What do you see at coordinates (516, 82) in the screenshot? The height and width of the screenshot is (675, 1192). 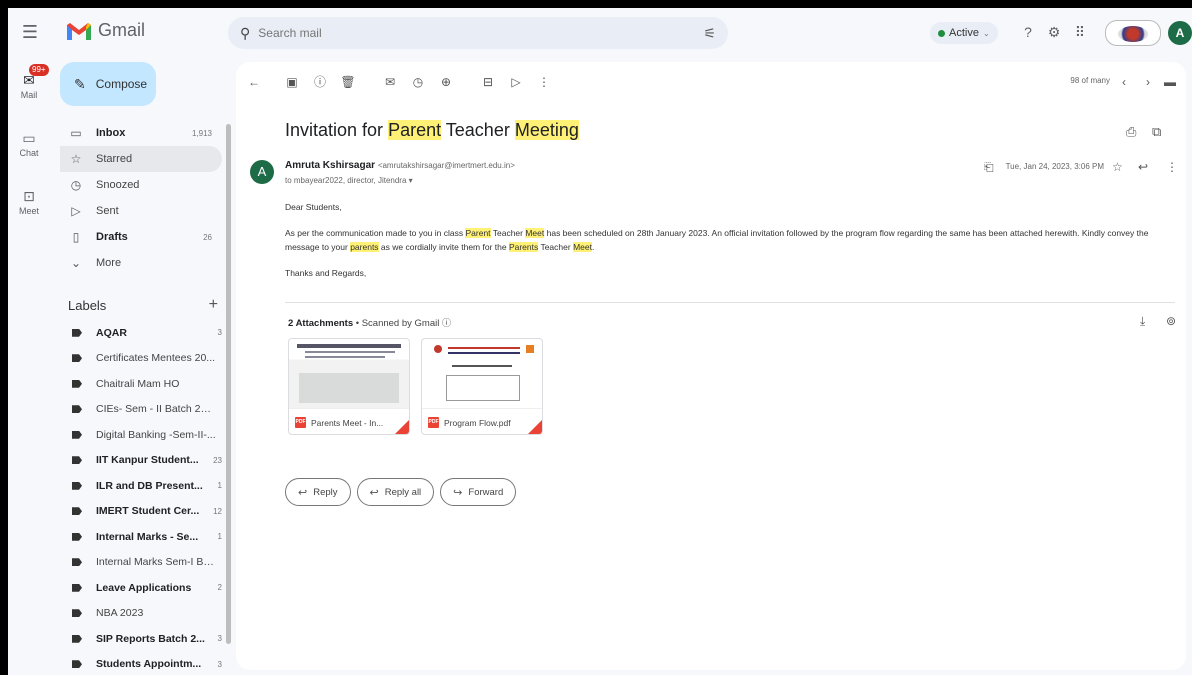 I see `label-icon: ▷` at bounding box center [516, 82].